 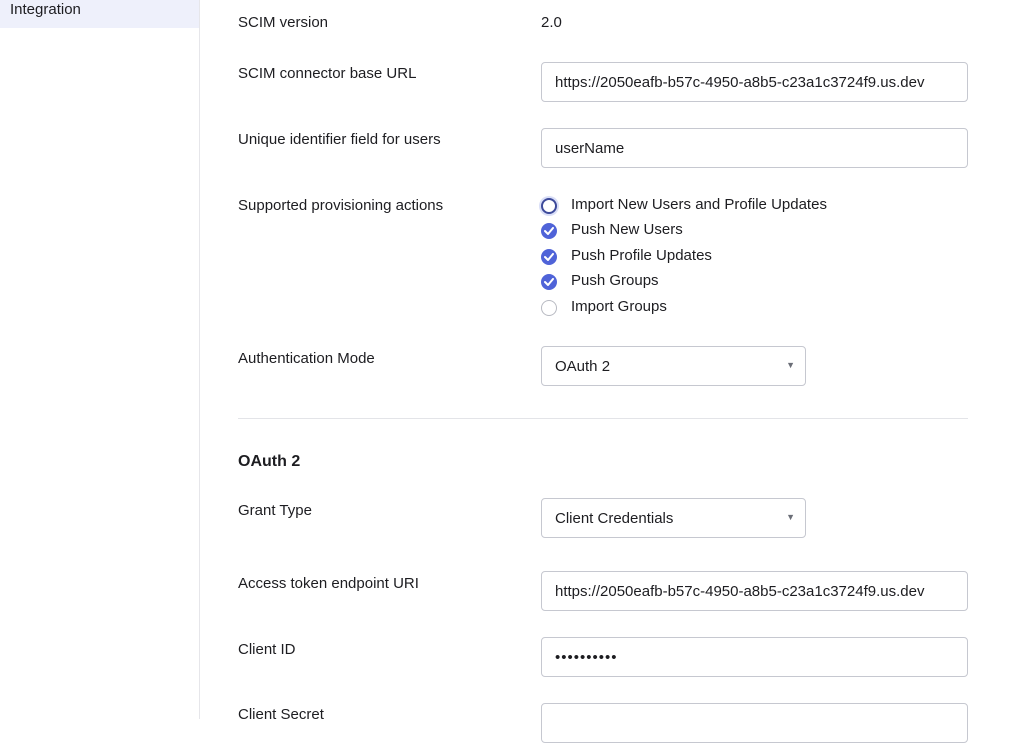 I want to click on provisioning-label: Supported provisioning actions, so click(x=341, y=205).